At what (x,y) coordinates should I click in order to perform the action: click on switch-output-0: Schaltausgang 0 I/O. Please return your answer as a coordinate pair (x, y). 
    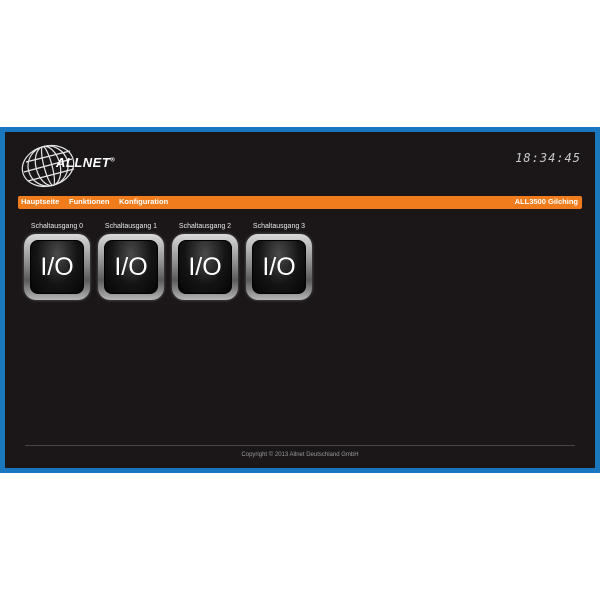
    Looking at the image, I should click on (57, 261).